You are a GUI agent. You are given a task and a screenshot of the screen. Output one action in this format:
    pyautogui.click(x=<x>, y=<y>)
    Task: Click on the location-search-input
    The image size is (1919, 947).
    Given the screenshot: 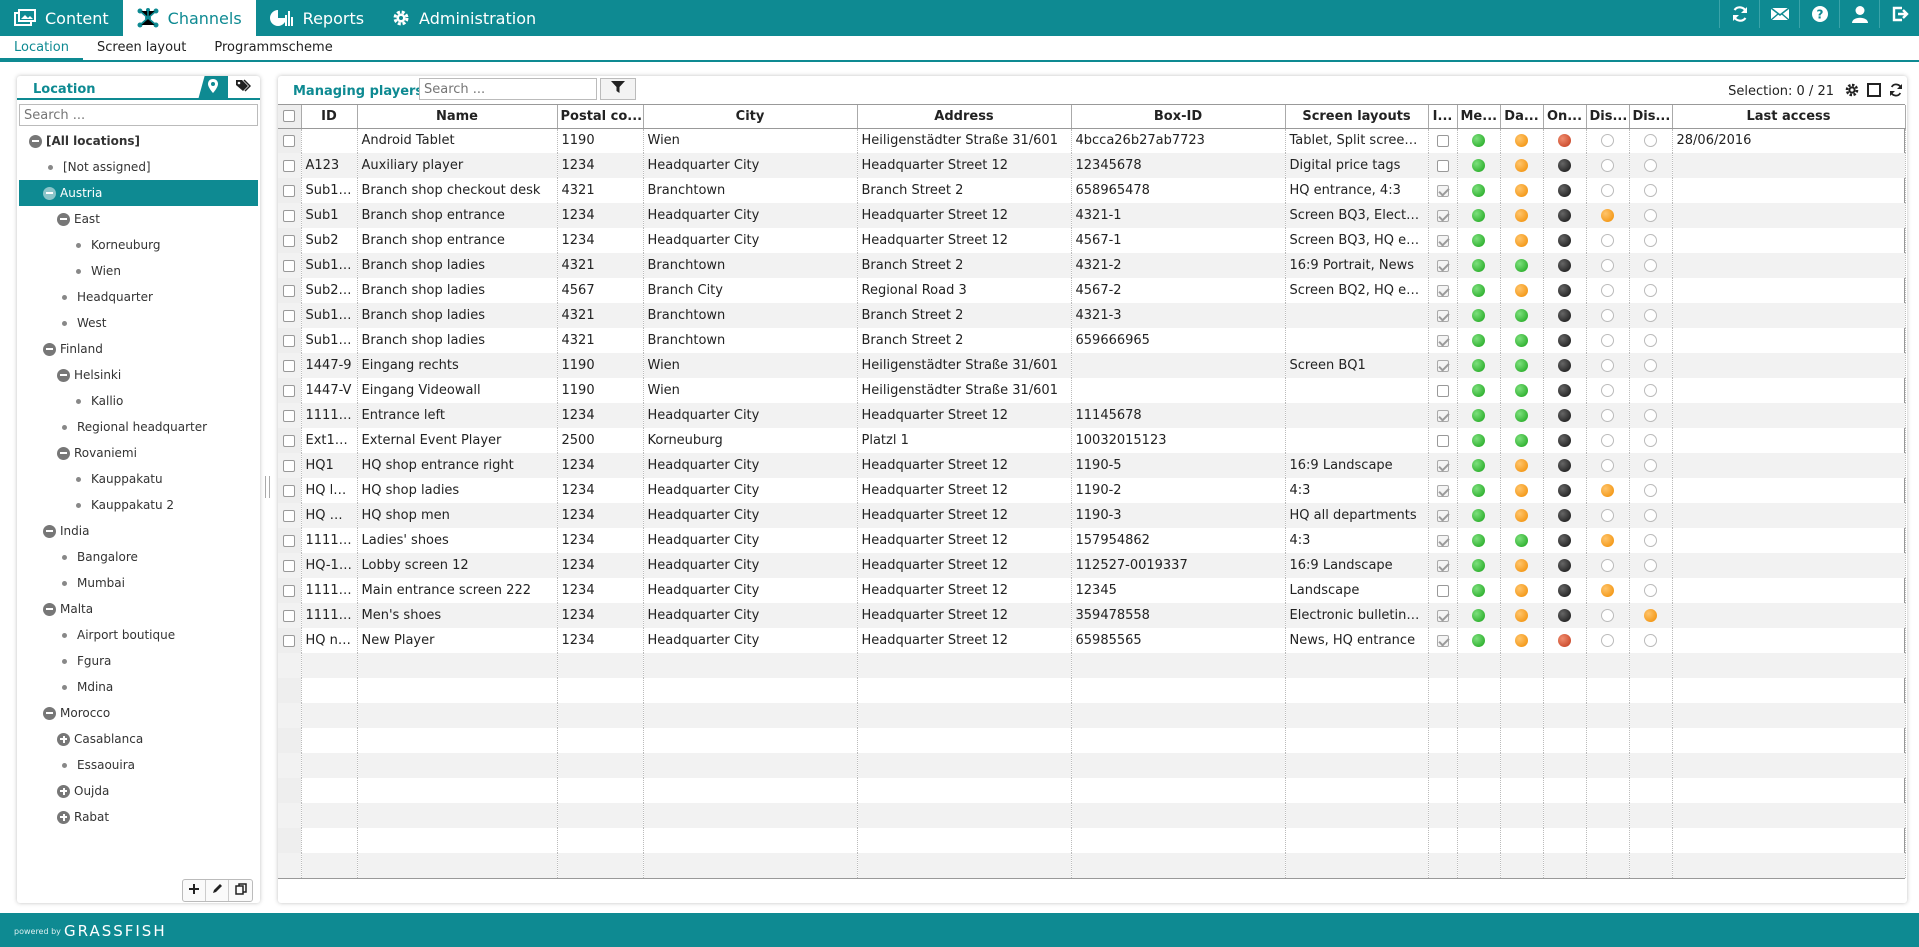 What is the action you would take?
    pyautogui.click(x=138, y=115)
    